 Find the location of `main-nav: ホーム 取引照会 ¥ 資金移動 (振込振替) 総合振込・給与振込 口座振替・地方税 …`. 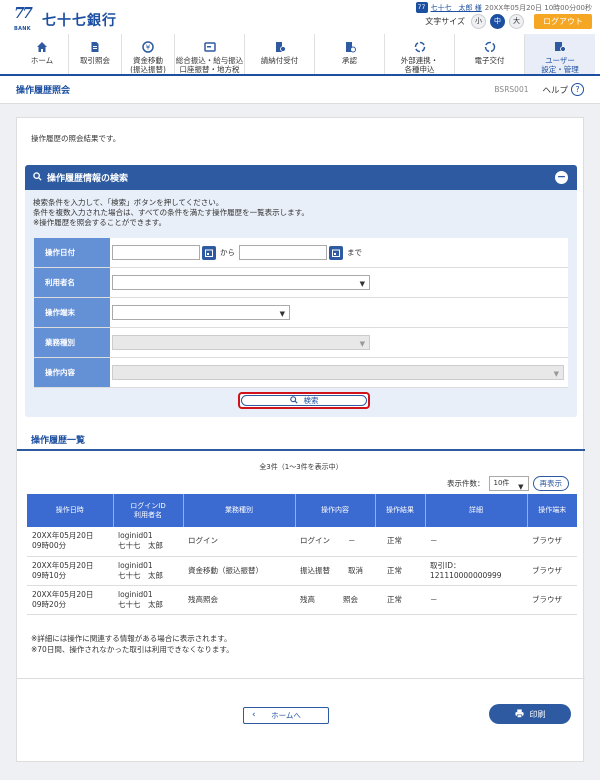

main-nav: ホーム 取引照会 ¥ 資金移動 (振込振替) 総合振込・給与振込 口座振替・地方税 … is located at coordinates (300, 55).